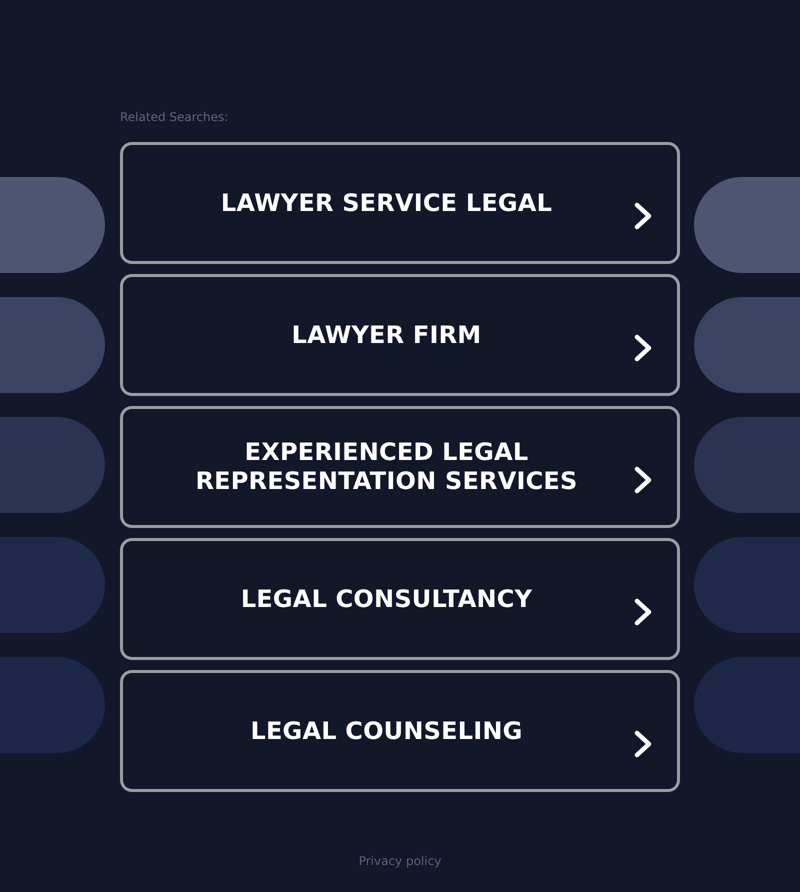 This screenshot has height=892, width=800. What do you see at coordinates (400, 203) in the screenshot?
I see `search-link-button: LAWYER SERVICE LEGAL` at bounding box center [400, 203].